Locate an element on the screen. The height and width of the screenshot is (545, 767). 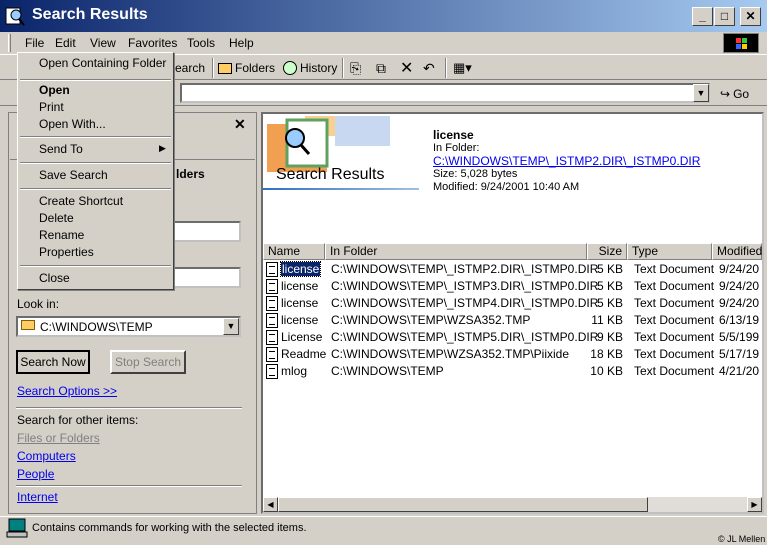
menu-edit: Edit is located at coordinates (65, 43).